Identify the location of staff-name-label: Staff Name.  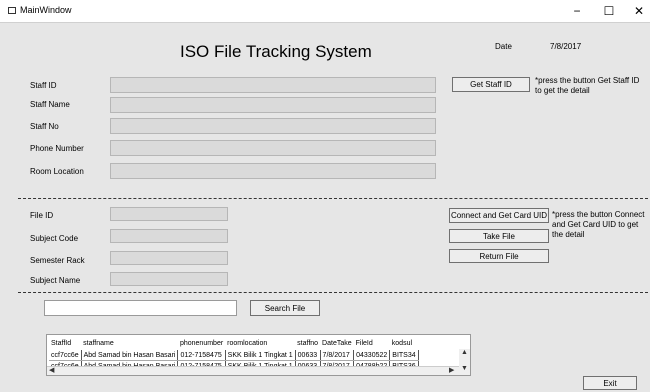
(50, 104).